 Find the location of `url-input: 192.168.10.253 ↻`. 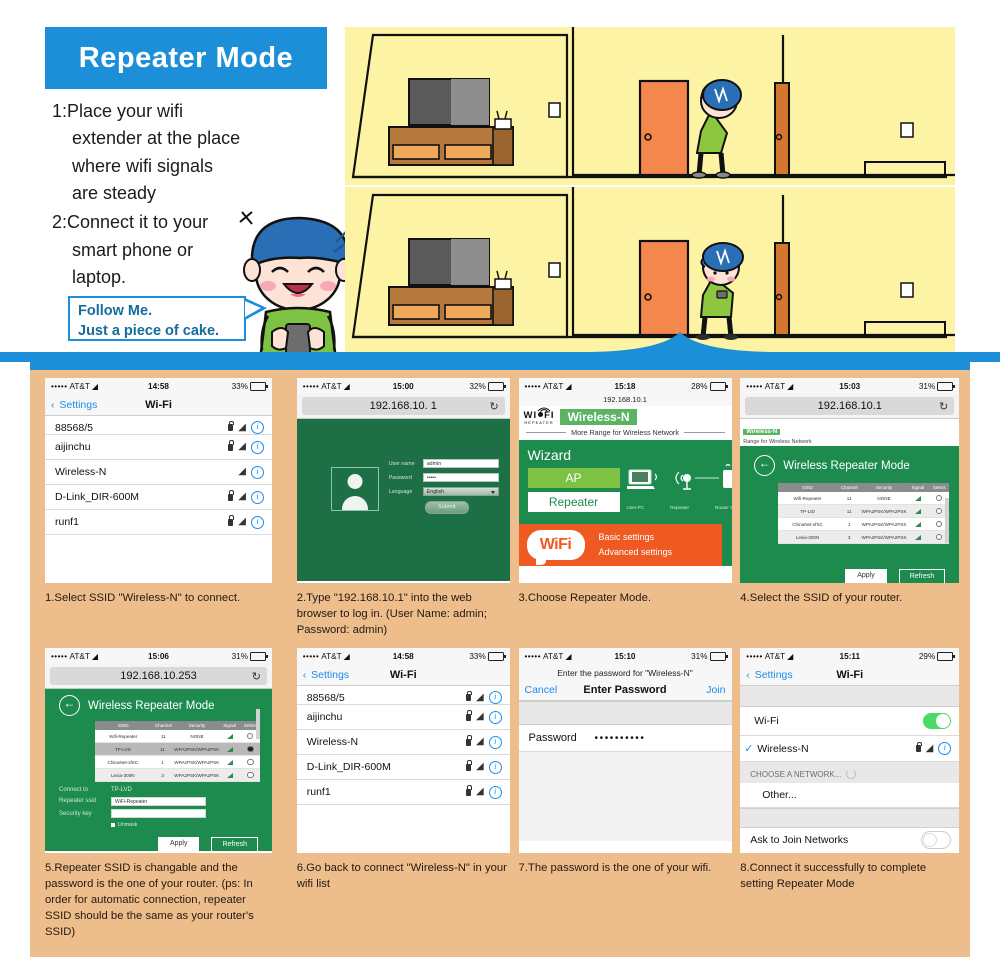

url-input: 192.168.10.253 ↻ is located at coordinates (158, 676).